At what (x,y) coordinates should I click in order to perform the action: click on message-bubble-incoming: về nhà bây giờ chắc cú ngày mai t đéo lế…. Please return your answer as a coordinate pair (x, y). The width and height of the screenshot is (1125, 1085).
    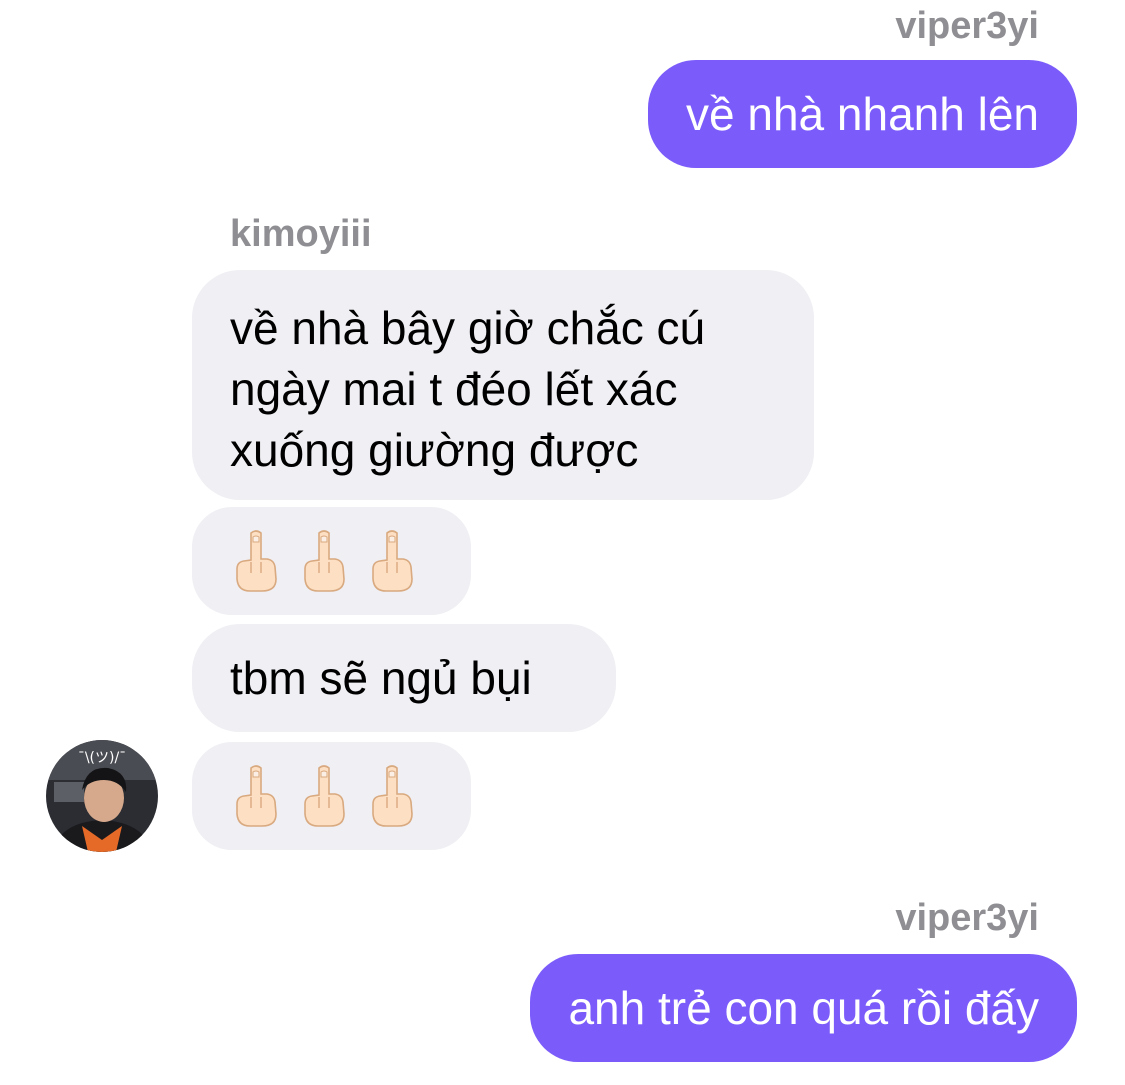
    Looking at the image, I should click on (503, 385).